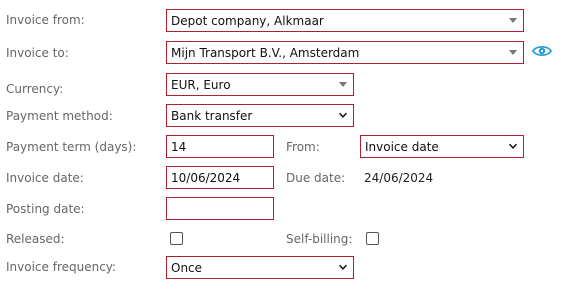  Describe the element at coordinates (176, 238) in the screenshot. I see `released-checkbox` at that location.